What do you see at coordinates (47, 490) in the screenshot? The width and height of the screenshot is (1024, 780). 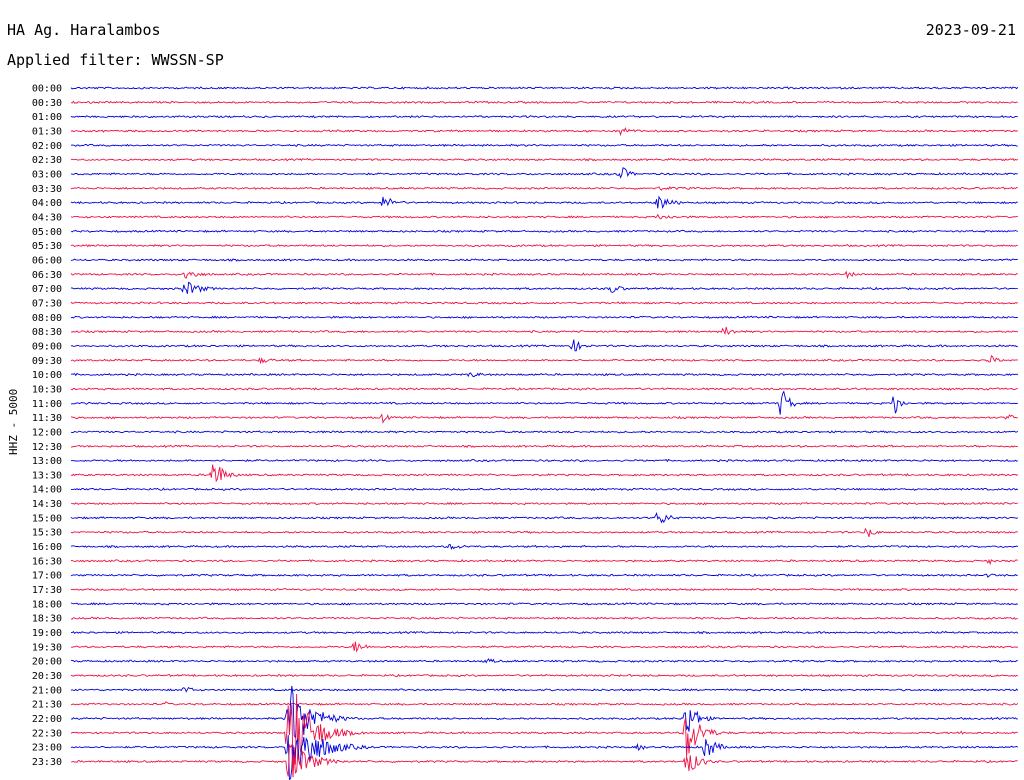 I see `time-label: 14:00` at bounding box center [47, 490].